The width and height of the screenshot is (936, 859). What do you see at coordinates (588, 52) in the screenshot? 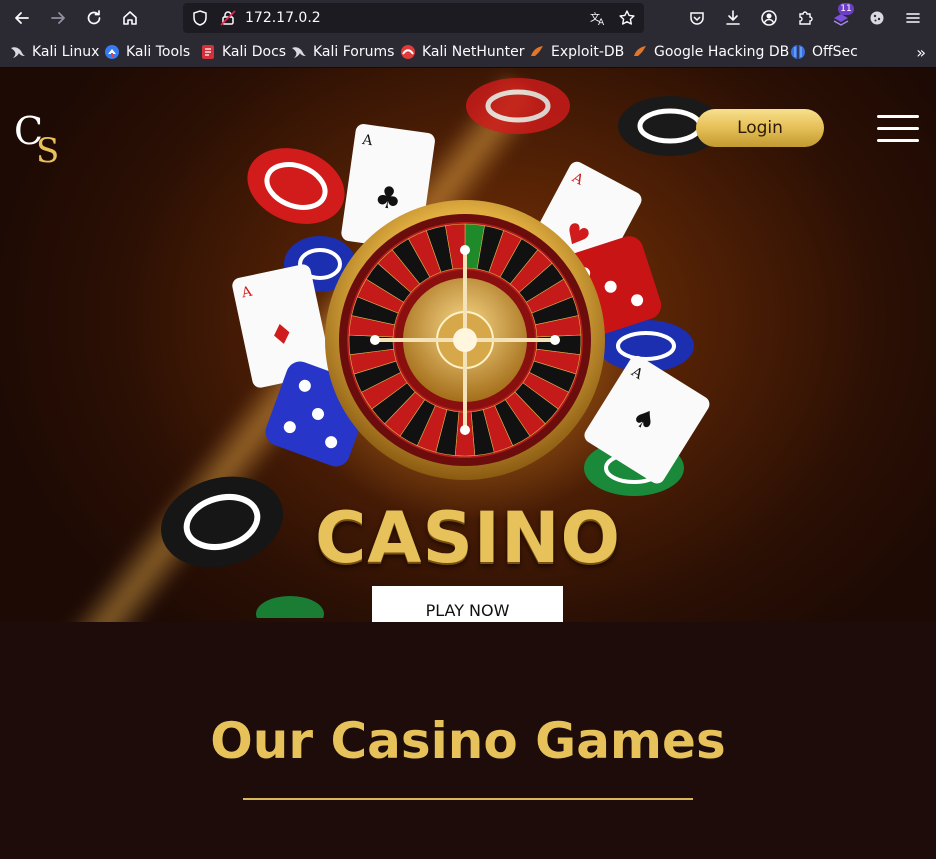
I see `bookmark-label: Exploit-DB` at bounding box center [588, 52].